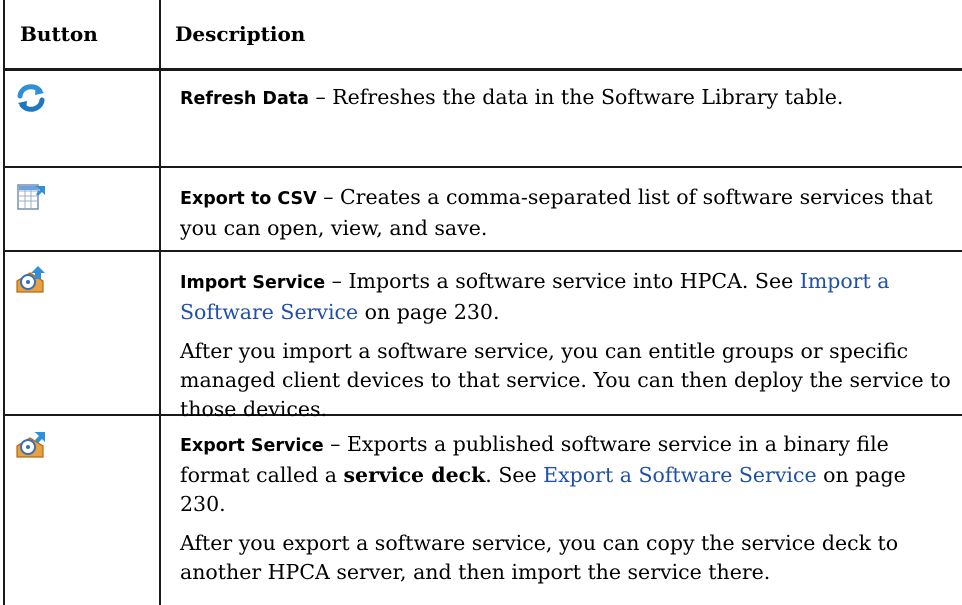 The image size is (962, 605). I want to click on term-export-service: Export Service, so click(252, 446).